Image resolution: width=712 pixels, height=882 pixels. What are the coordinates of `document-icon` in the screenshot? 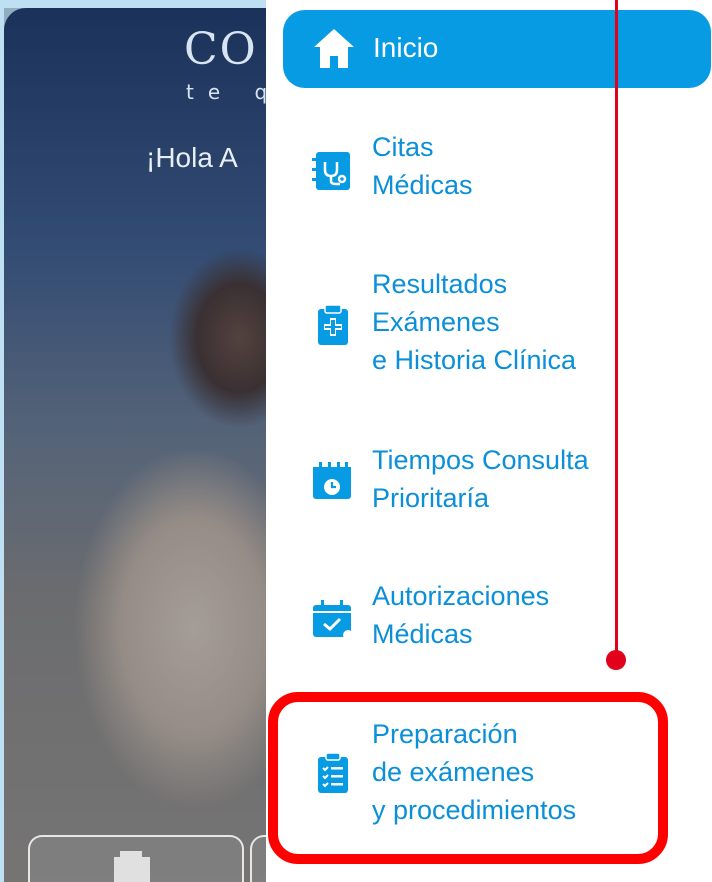 It's located at (132, 866).